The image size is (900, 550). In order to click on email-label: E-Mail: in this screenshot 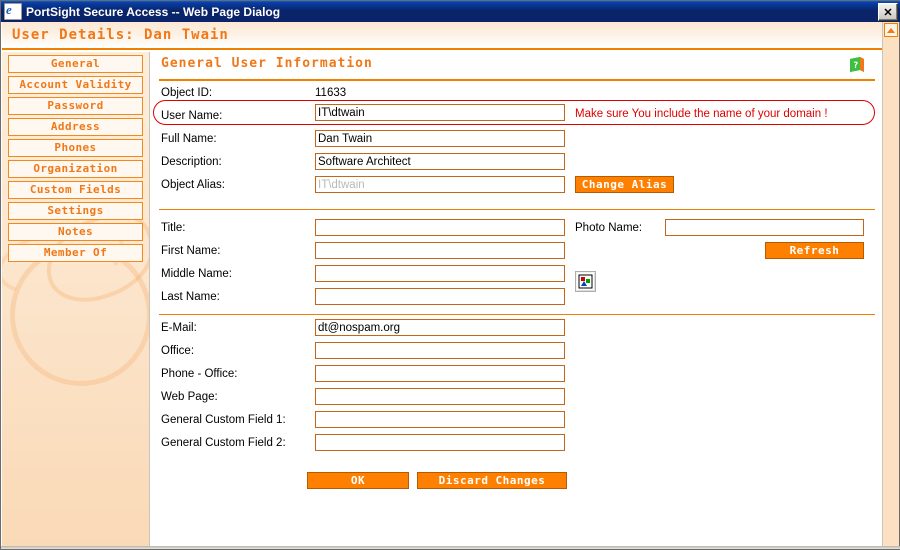, I will do `click(179, 328)`.